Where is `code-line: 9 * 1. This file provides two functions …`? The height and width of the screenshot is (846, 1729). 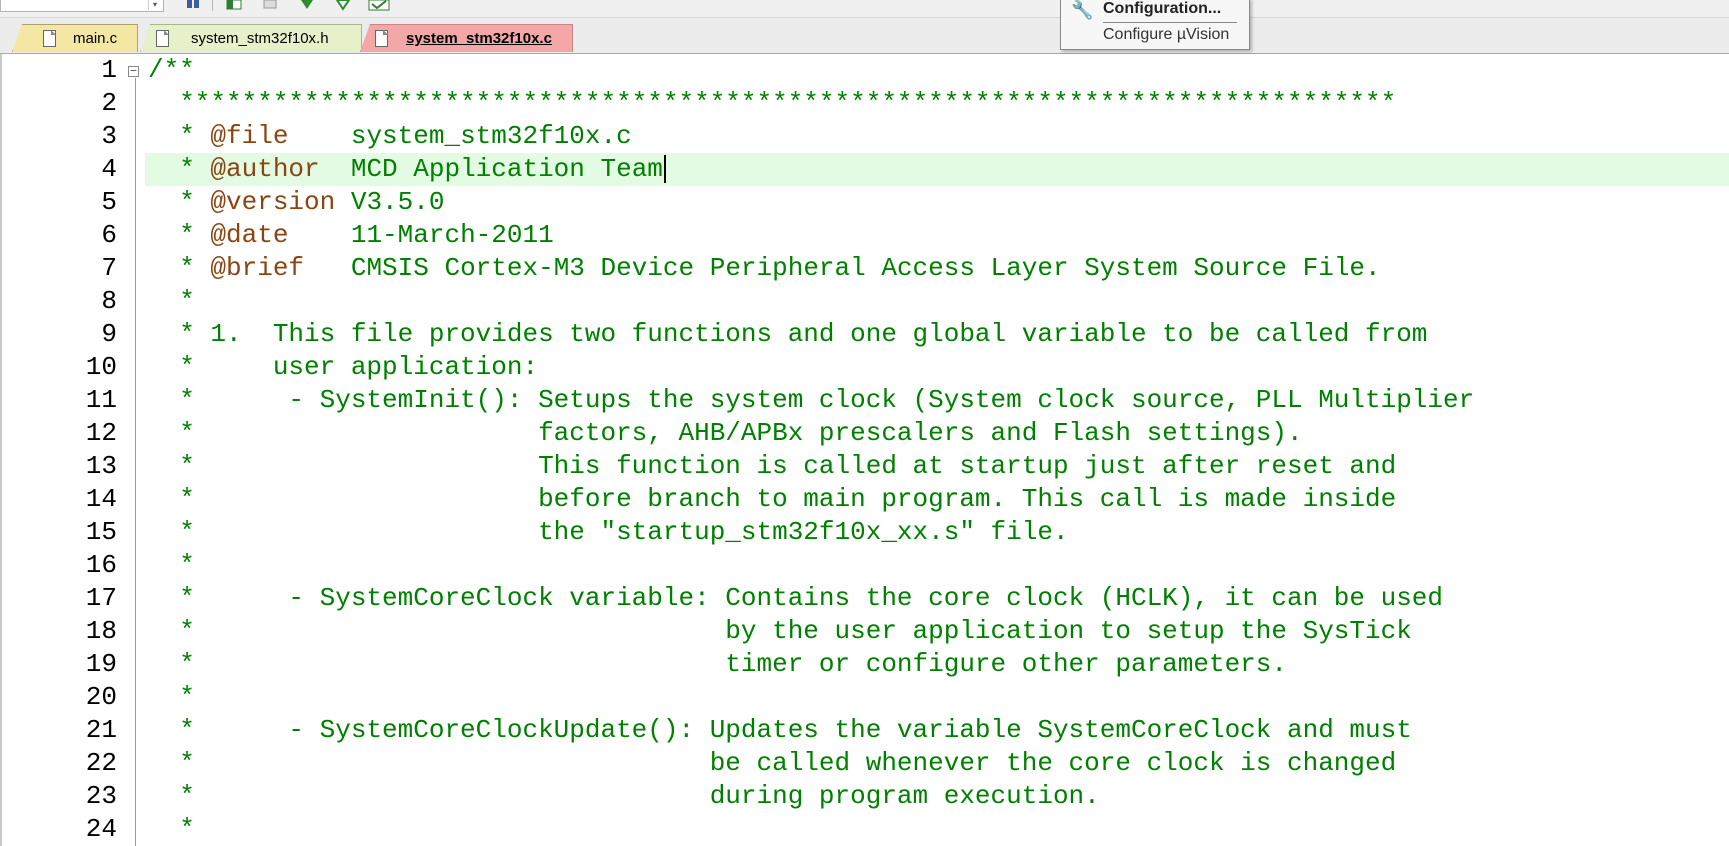 code-line: 9 * 1. This file provides two functions … is located at coordinates (865, 334).